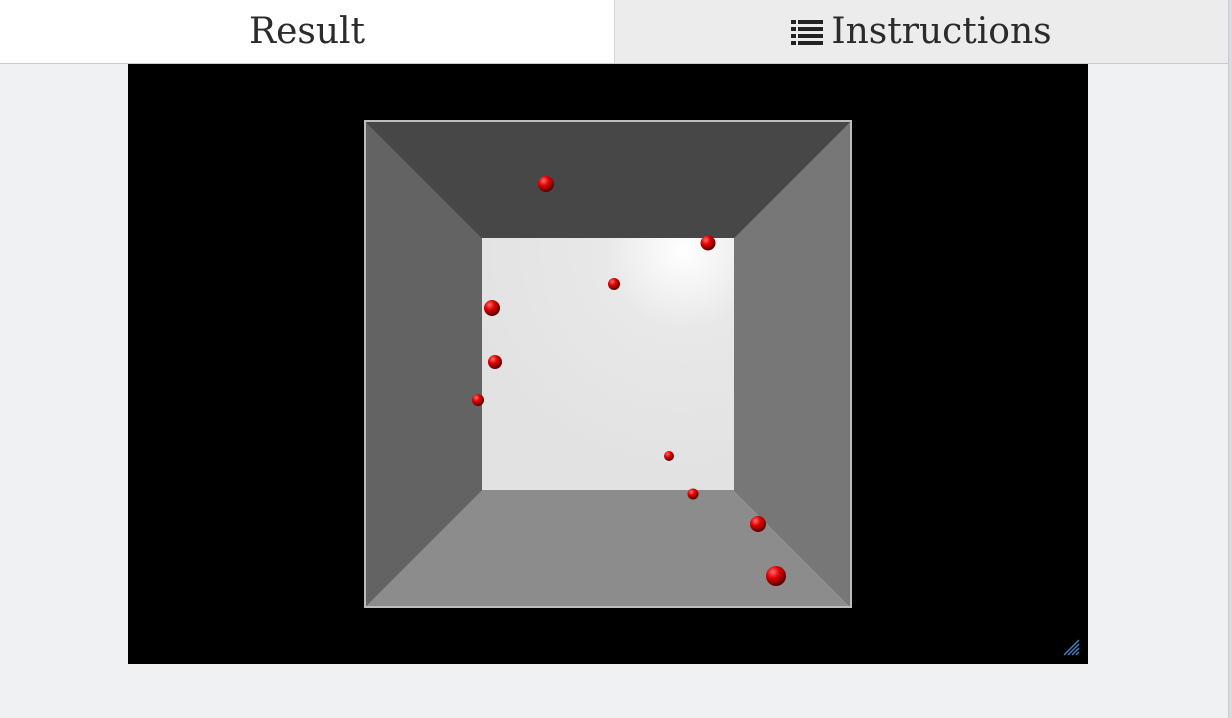  I want to click on scrollbar-edge, so click(1230, 359).